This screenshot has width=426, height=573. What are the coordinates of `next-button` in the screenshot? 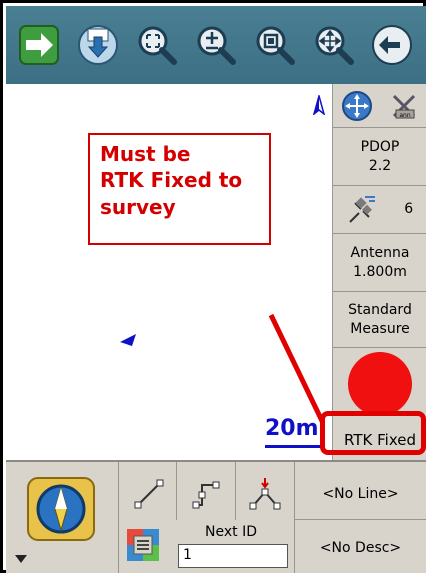 It's located at (39, 45).